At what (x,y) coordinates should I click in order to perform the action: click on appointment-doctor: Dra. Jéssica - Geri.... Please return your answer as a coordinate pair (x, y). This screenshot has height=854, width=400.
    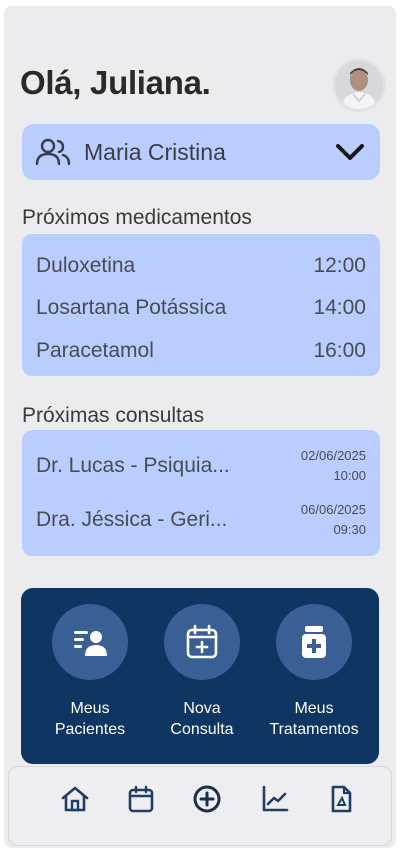
    Looking at the image, I should click on (132, 519).